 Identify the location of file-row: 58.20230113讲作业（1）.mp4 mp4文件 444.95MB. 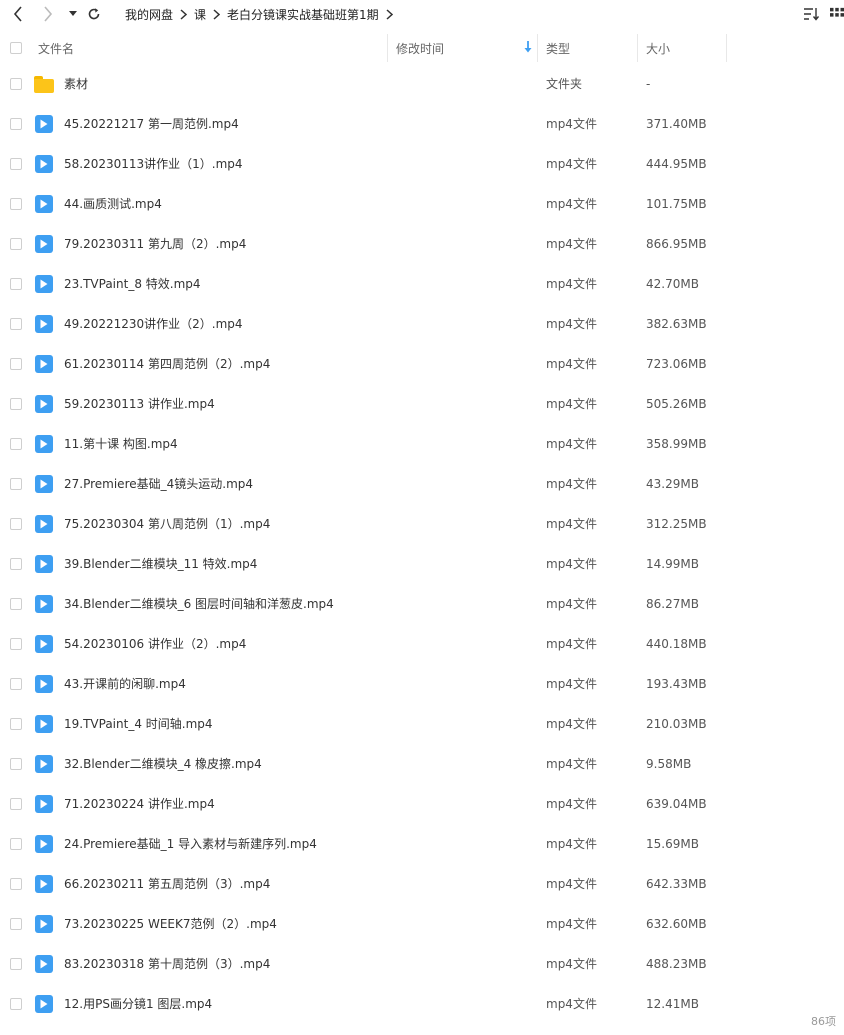
(422, 164).